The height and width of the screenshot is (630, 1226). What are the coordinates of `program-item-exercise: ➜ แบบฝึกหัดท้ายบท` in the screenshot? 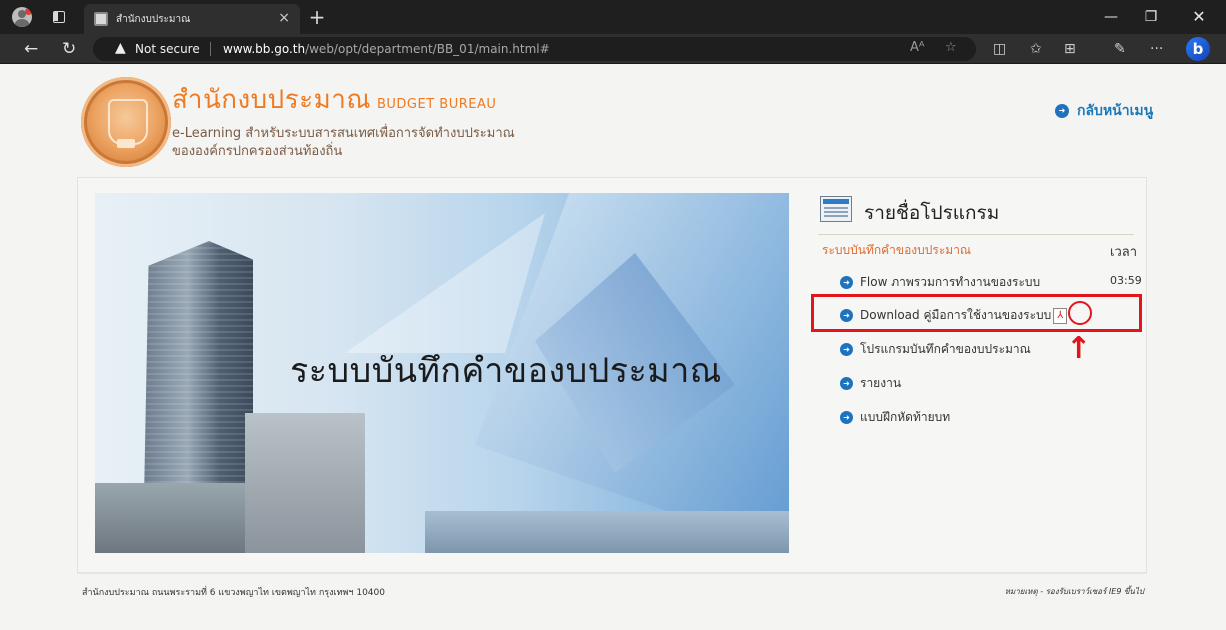 It's located at (895, 417).